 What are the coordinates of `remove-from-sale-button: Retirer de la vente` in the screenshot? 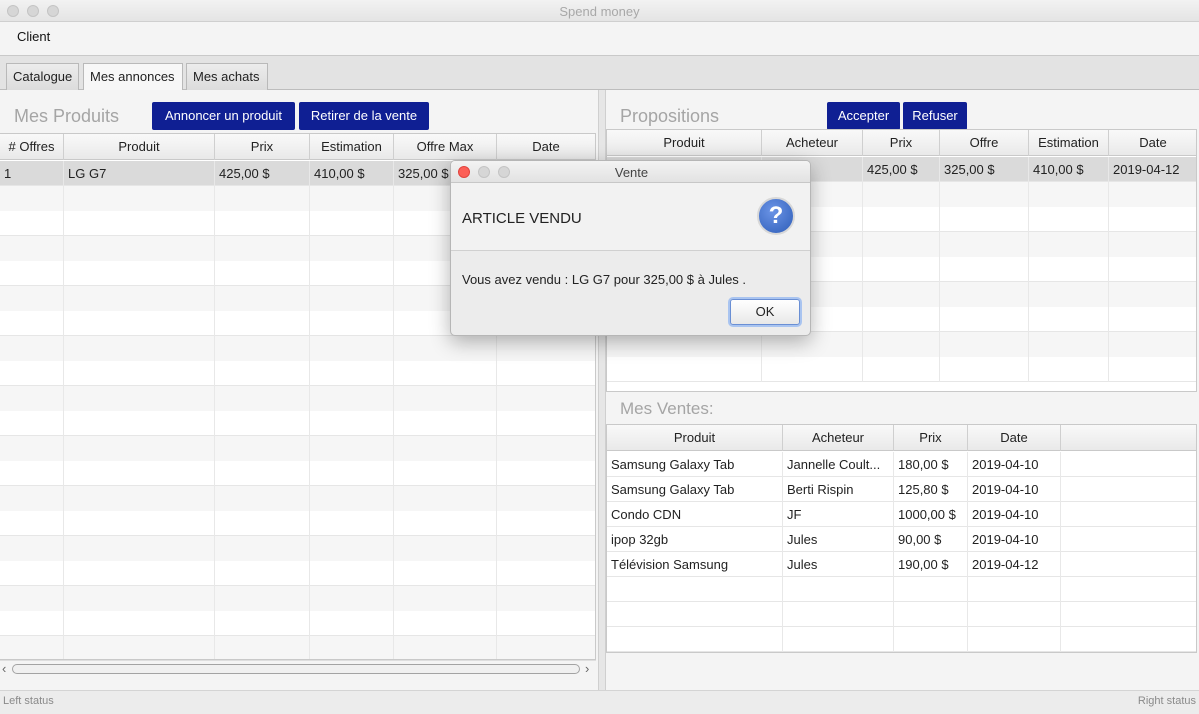 It's located at (364, 116).